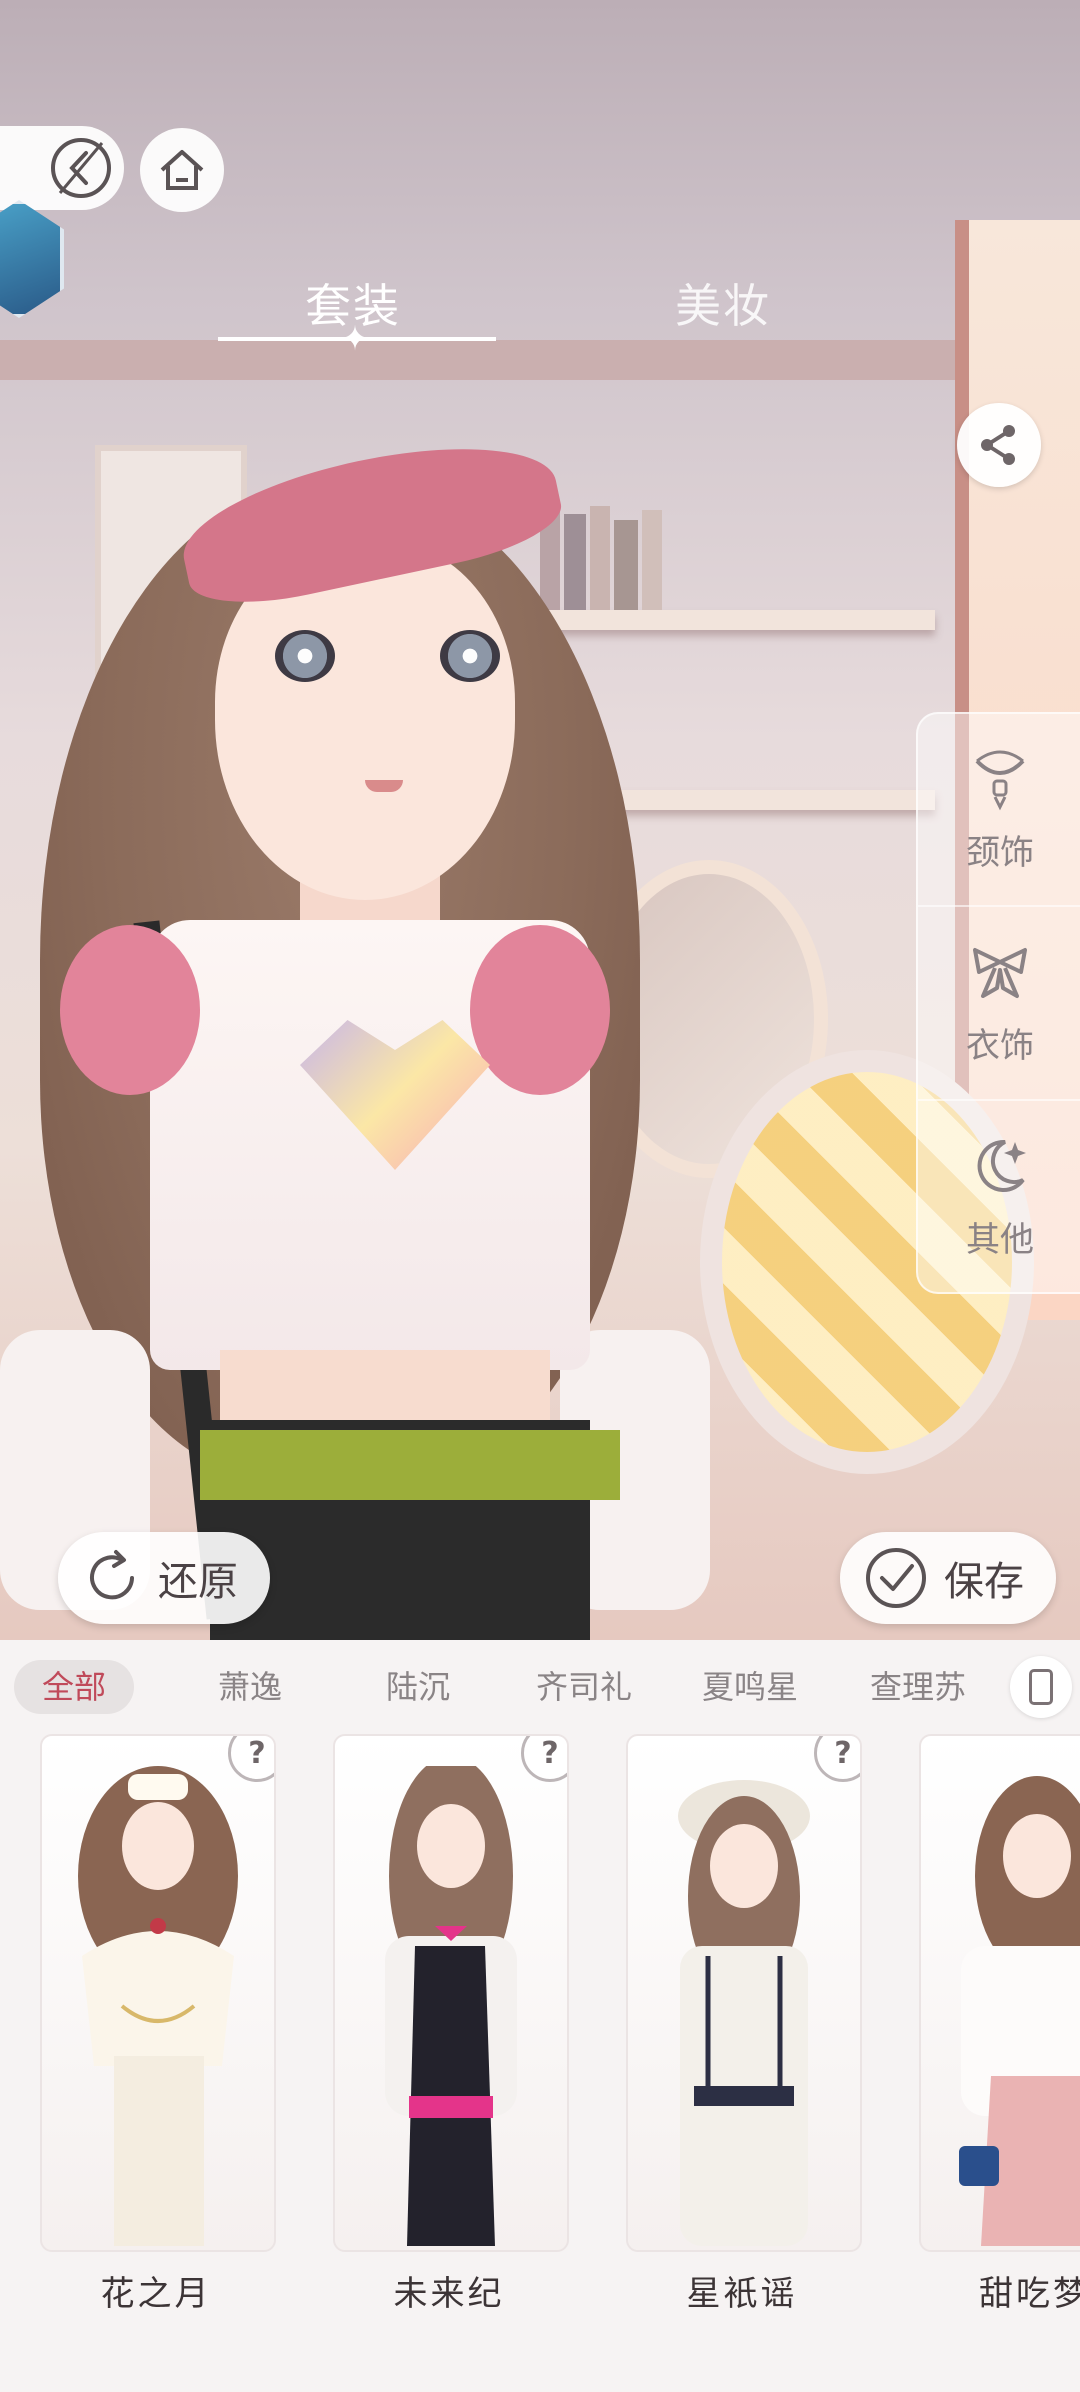  What do you see at coordinates (1029, 2294) in the screenshot?
I see `outfit-name-4: 甜吃梦` at bounding box center [1029, 2294].